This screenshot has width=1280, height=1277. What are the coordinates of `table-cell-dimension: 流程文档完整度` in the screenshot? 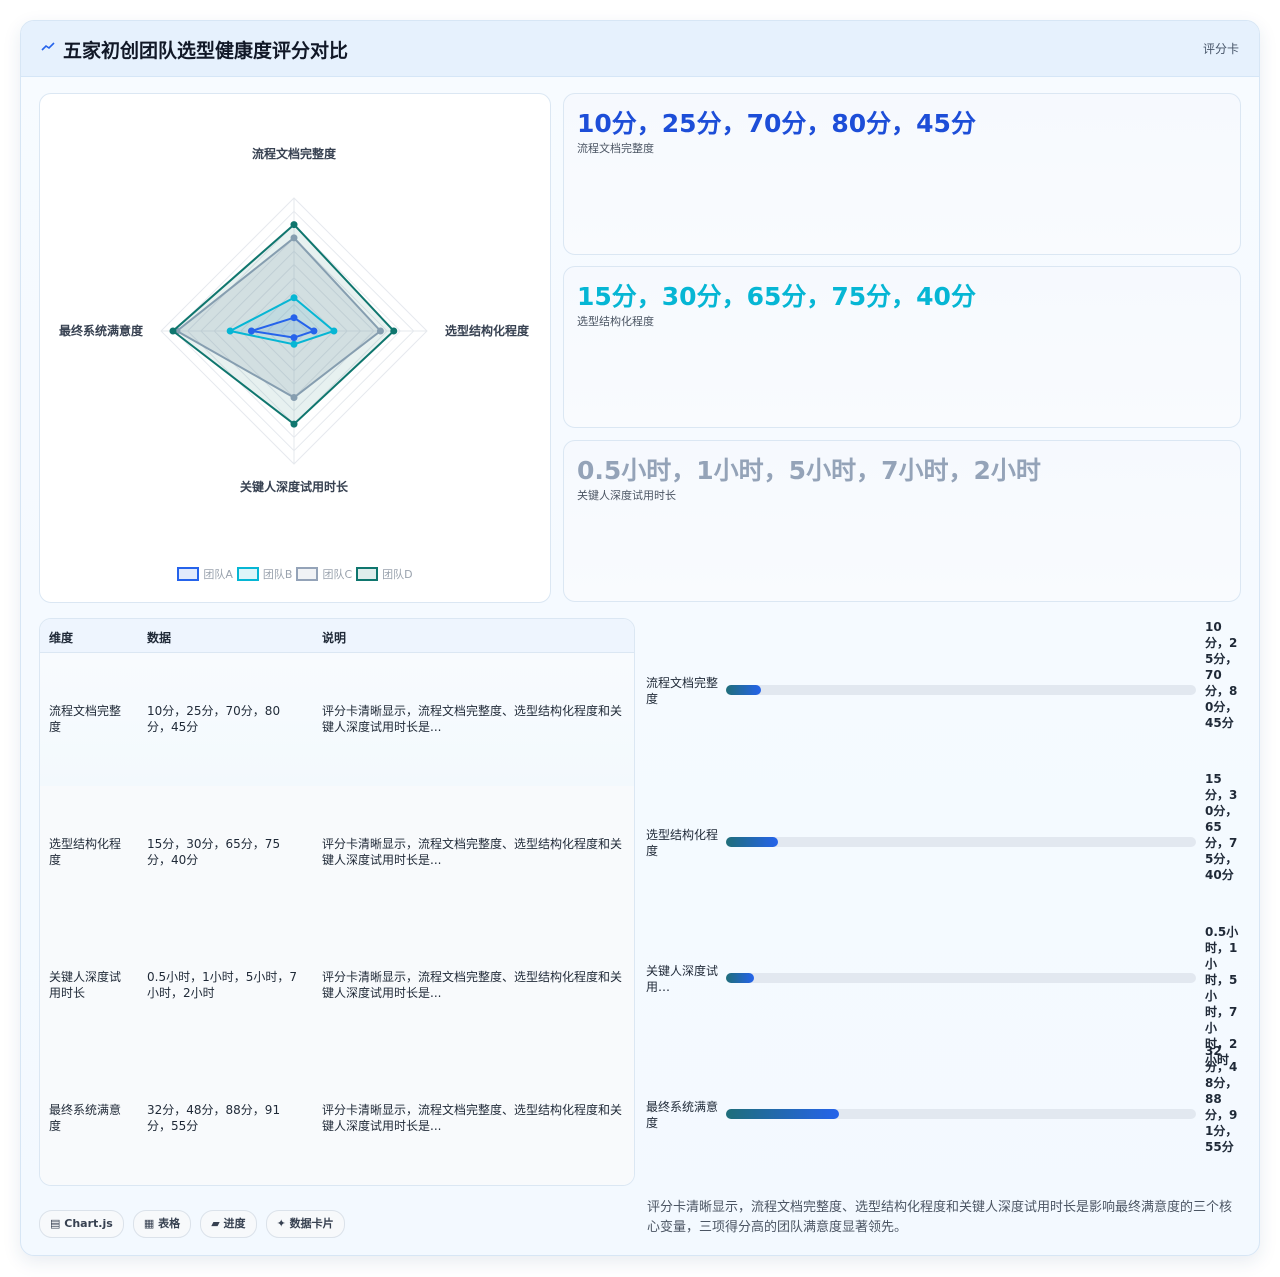 It's located at (85, 719).